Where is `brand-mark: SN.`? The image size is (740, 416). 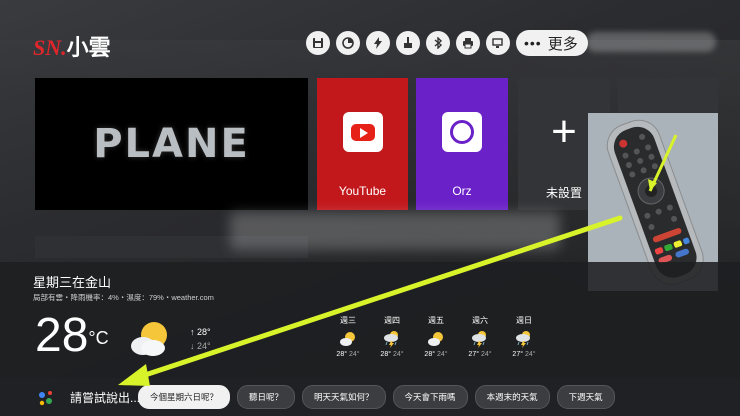
brand-mark: SN. is located at coordinates (50, 47).